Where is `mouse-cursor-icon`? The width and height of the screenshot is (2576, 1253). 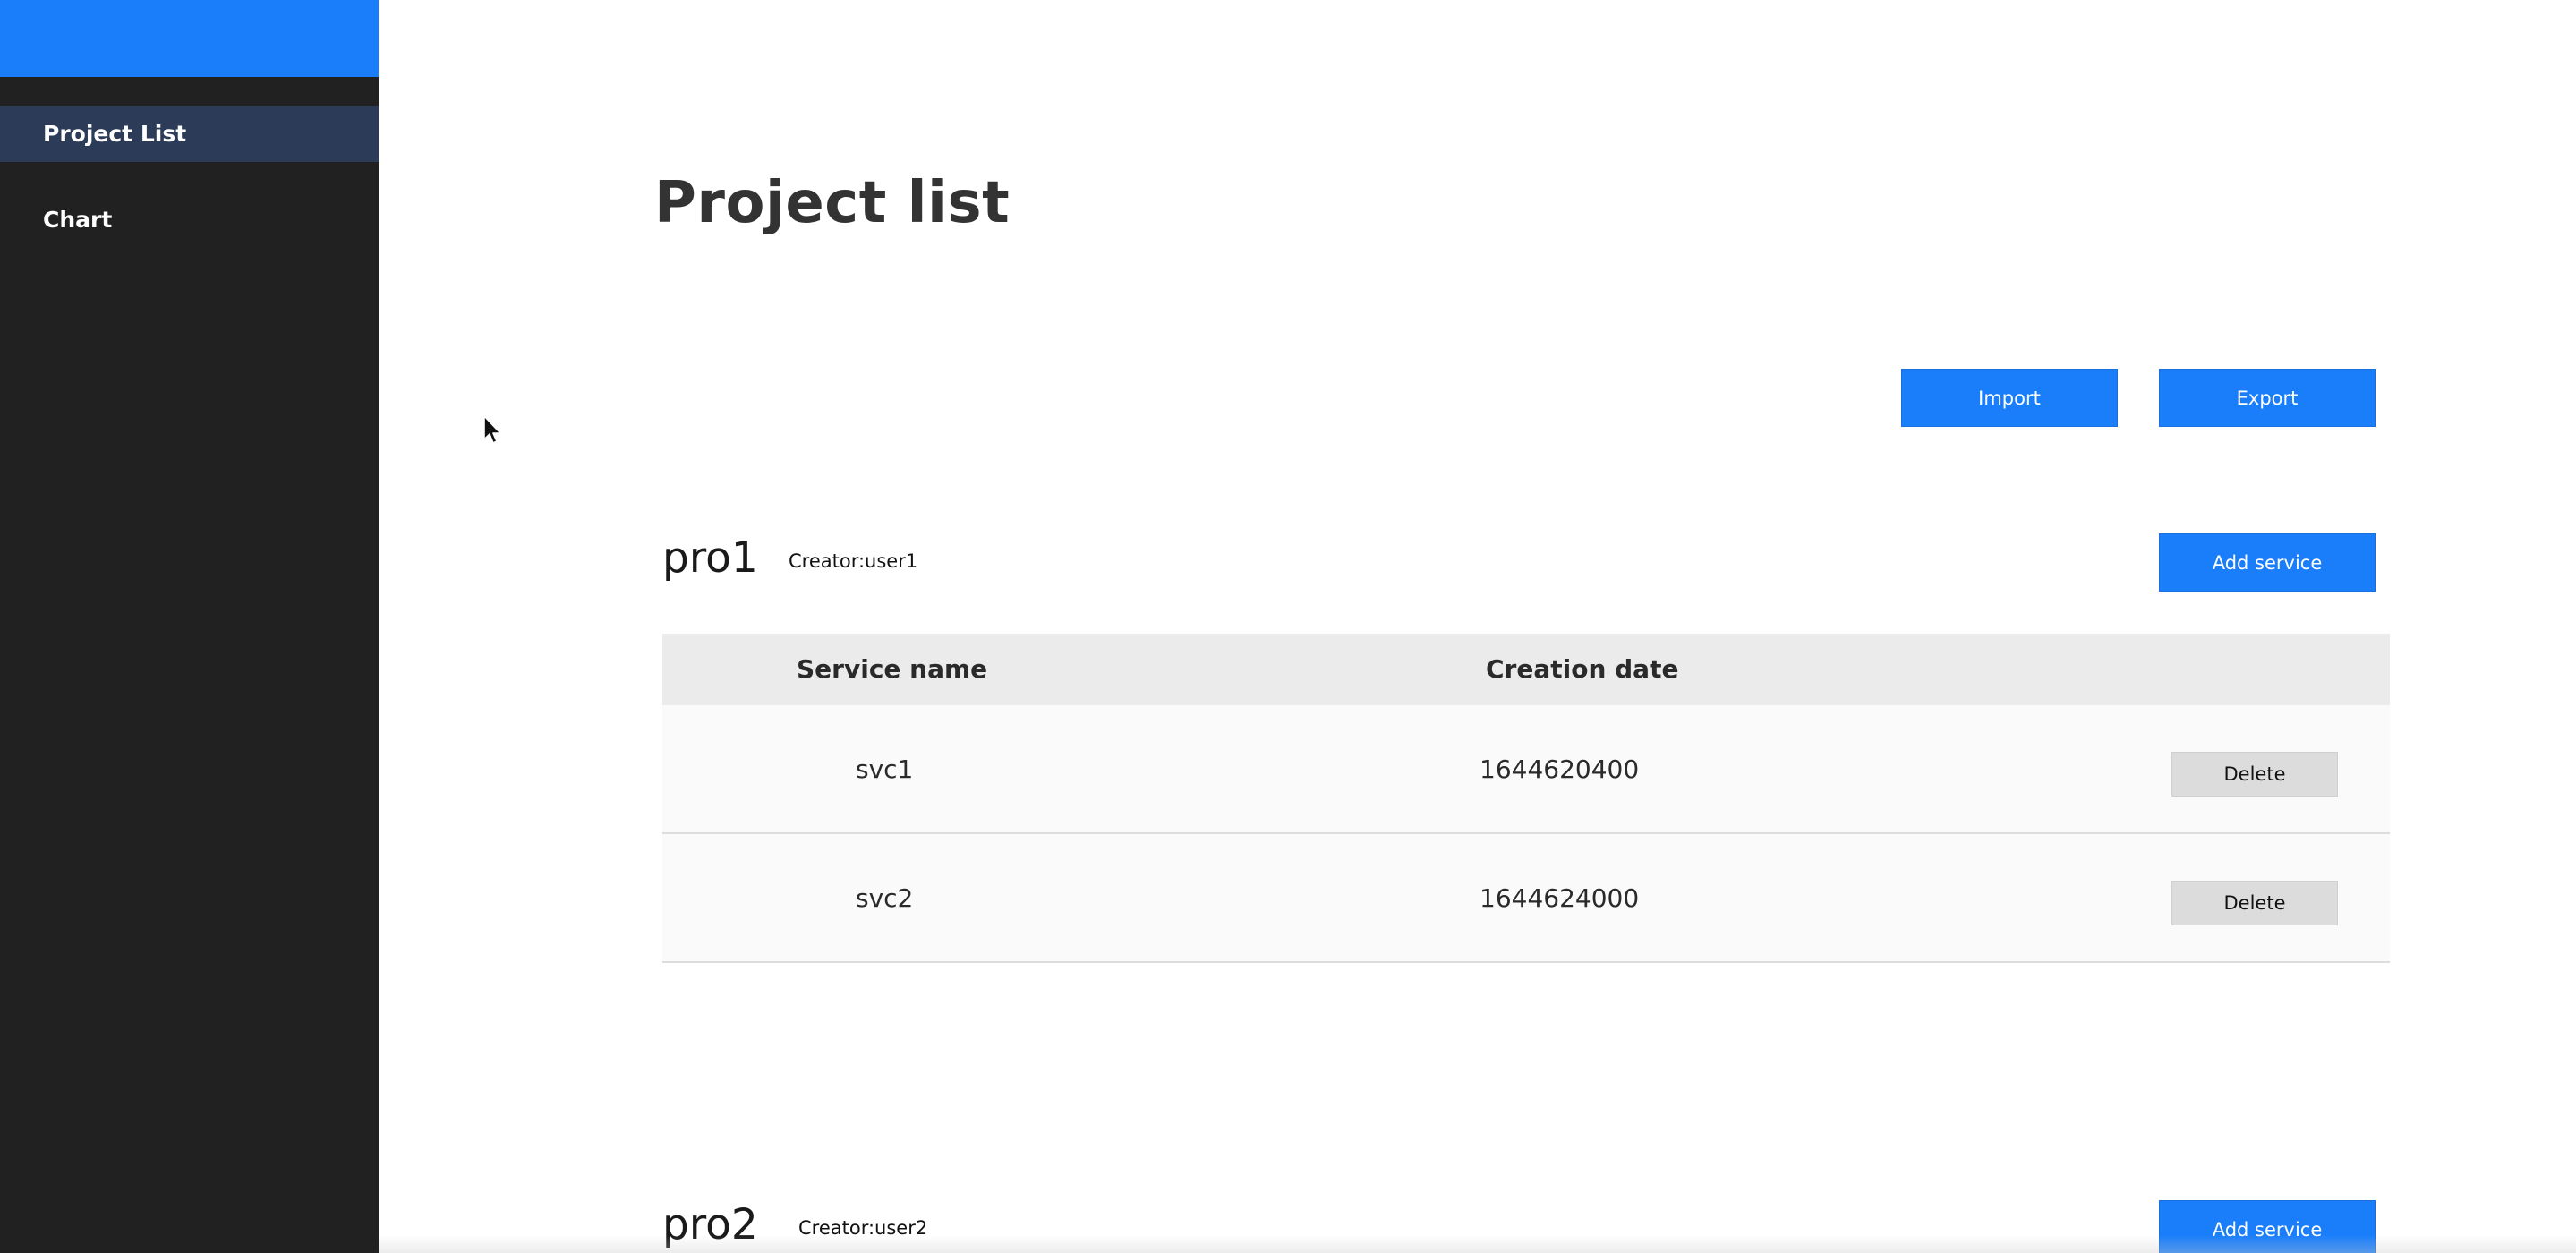
mouse-cursor-icon is located at coordinates (492, 429).